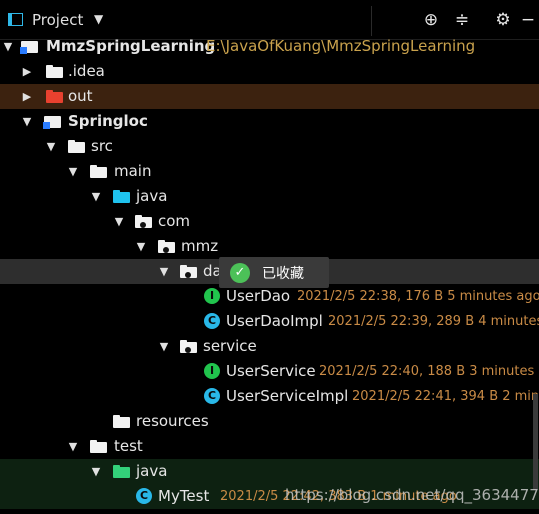 The height and width of the screenshot is (514, 539). I want to click on tree-row-resources: resources, so click(269, 421).